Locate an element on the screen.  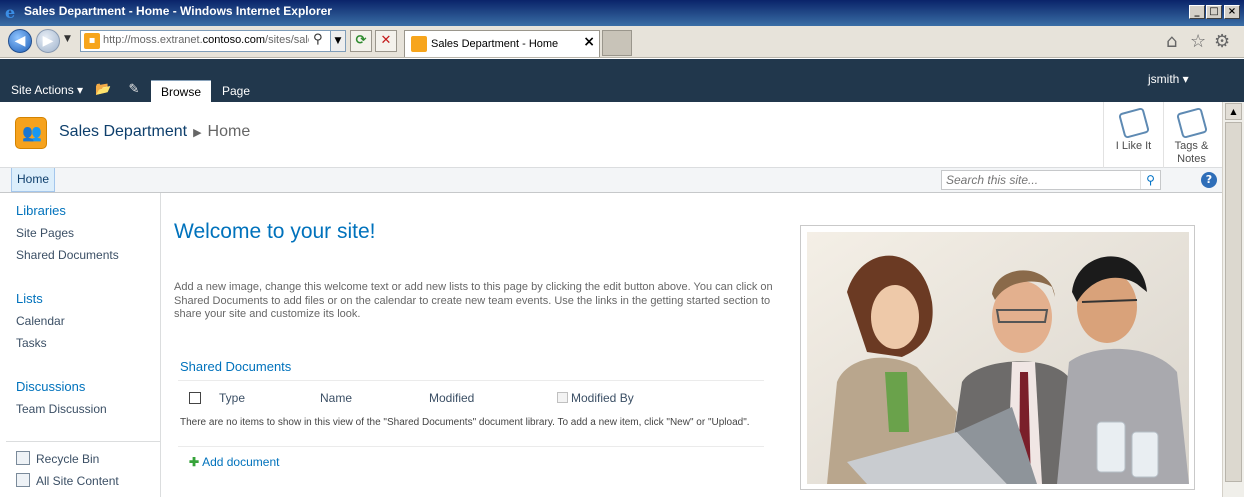
search-icon: ⚲ is located at coordinates (318, 39).